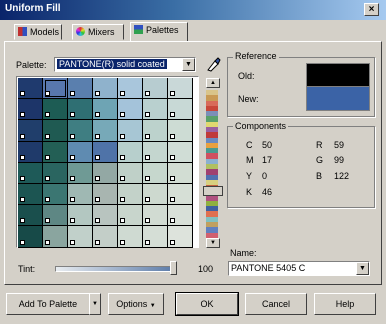 This screenshot has width=386, height=324. I want to click on scroll-up-button: ▲, so click(213, 83).